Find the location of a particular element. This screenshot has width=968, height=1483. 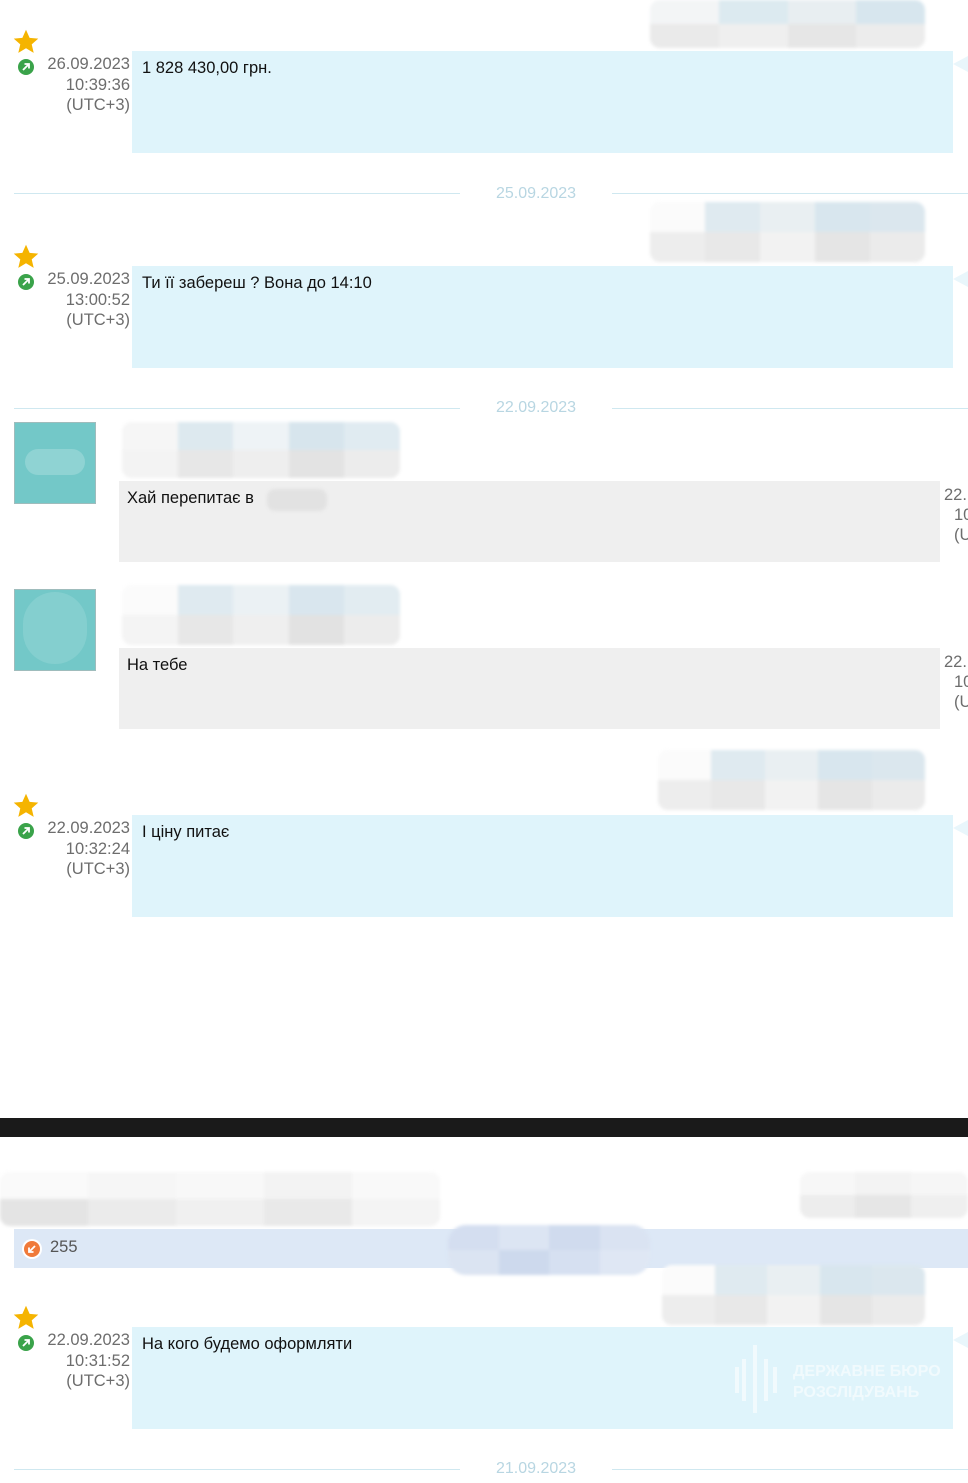

message-timestamp: 25.09.2023 13:00:52 (UTC+3) is located at coordinates (88, 299).